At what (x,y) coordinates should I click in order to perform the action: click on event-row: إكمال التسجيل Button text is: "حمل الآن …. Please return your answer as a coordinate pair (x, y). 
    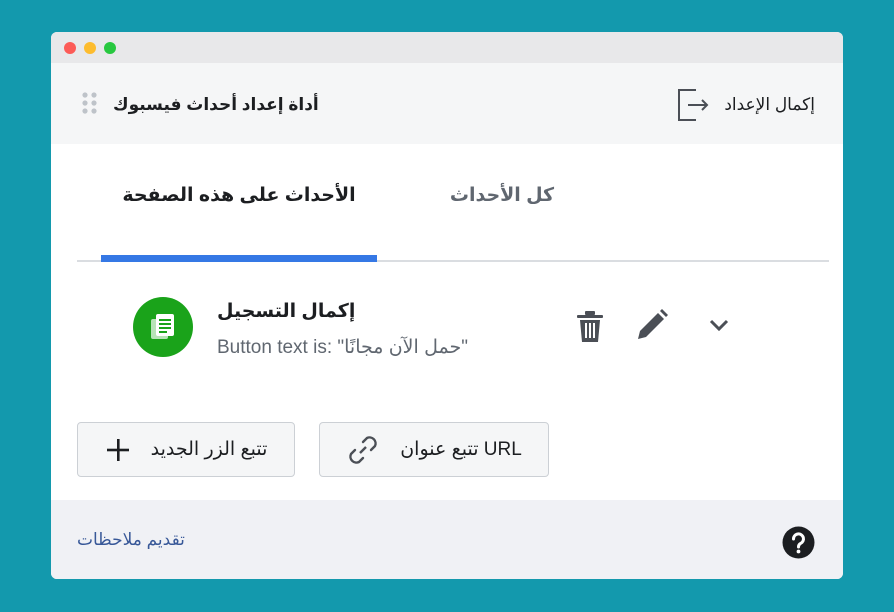
    Looking at the image, I should click on (447, 325).